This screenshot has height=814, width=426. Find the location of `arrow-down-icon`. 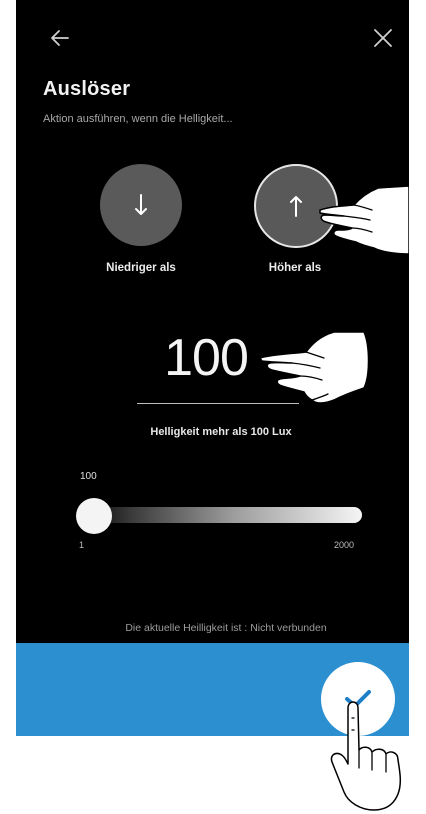

arrow-down-icon is located at coordinates (141, 204).